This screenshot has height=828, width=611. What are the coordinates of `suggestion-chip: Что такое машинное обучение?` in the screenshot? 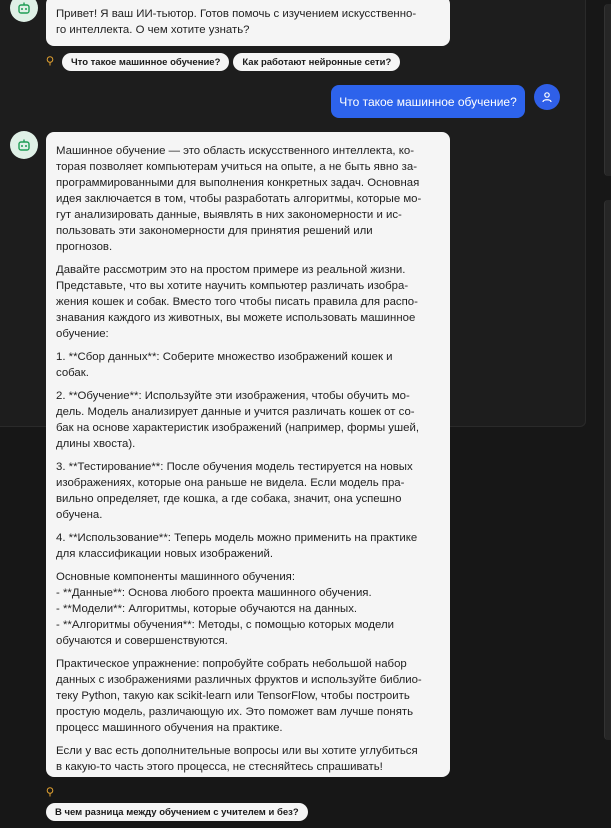 It's located at (146, 62).